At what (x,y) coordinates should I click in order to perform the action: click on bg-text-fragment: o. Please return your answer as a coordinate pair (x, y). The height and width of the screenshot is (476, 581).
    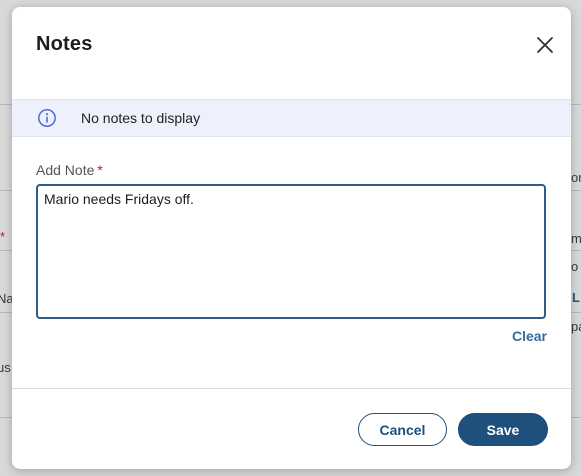
    Looking at the image, I should click on (575, 266).